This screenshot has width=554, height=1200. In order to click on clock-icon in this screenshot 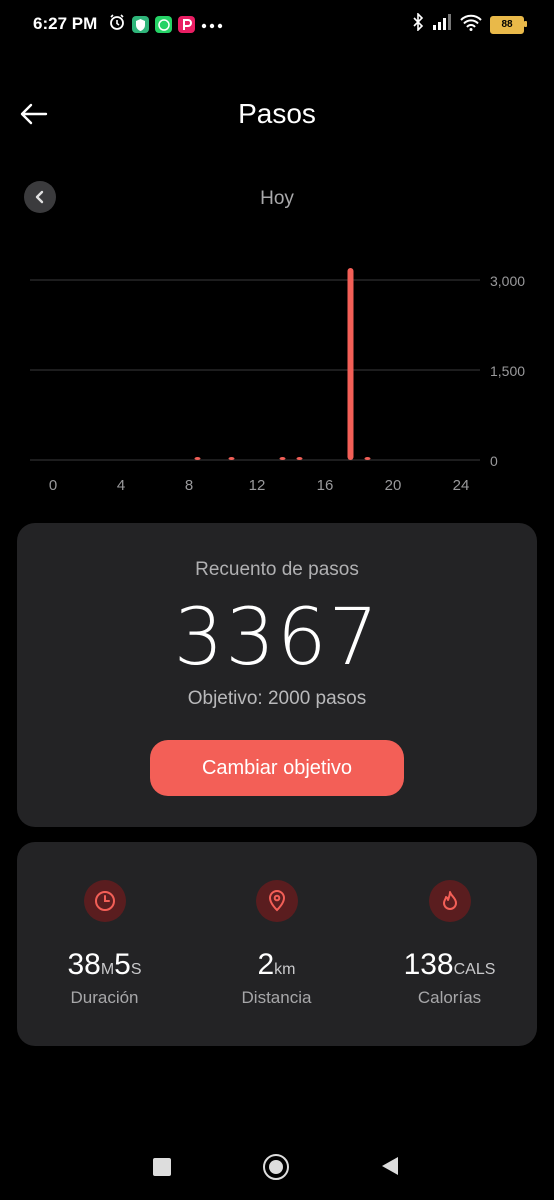, I will do `click(105, 901)`.